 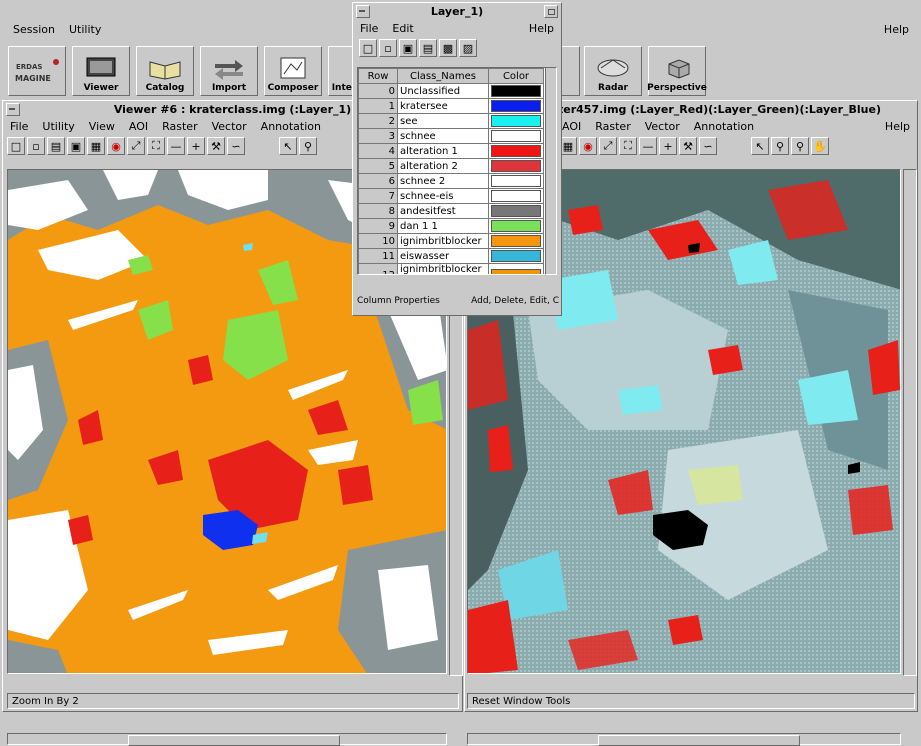 I want to click on menu-aoi: AOI, so click(x=138, y=126).